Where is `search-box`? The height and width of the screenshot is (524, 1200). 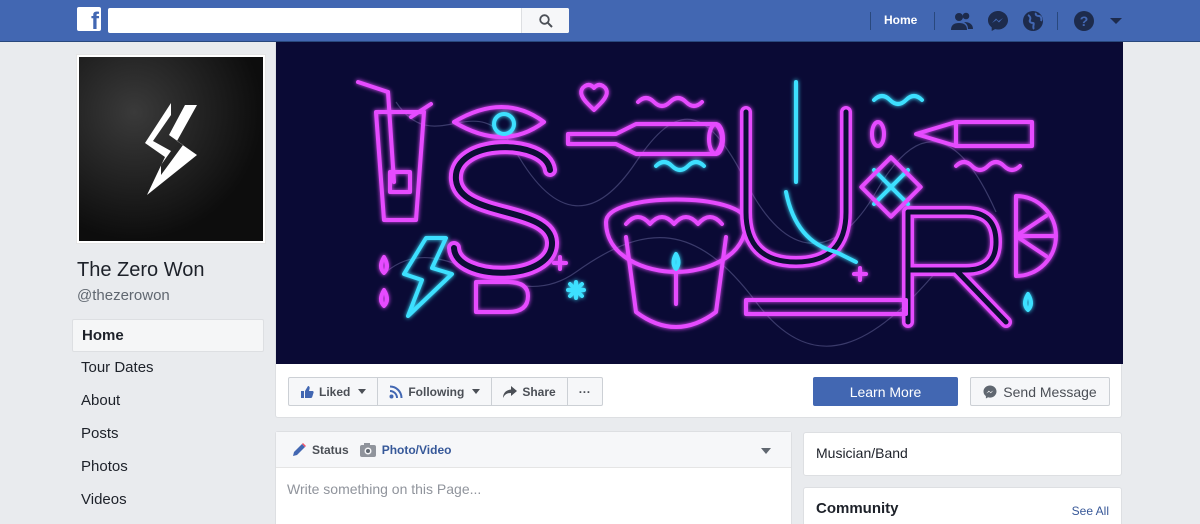
search-box is located at coordinates (338, 20).